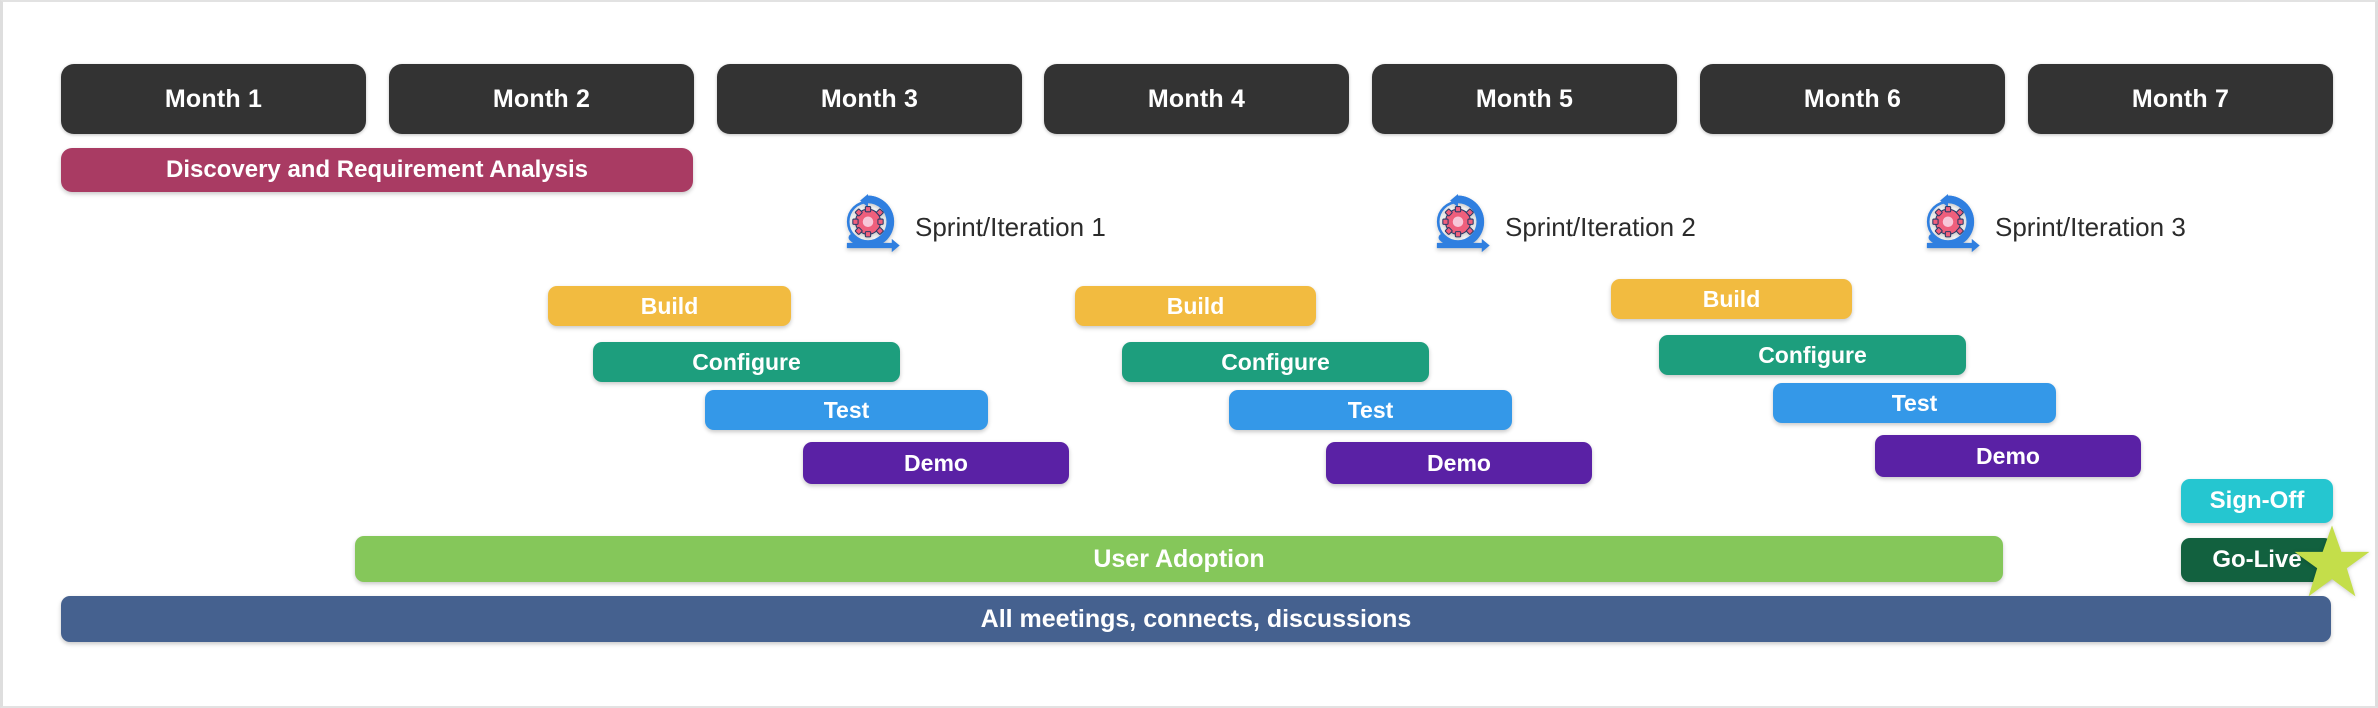 The width and height of the screenshot is (2378, 708). I want to click on month-header-label: Month 2, so click(541, 98).